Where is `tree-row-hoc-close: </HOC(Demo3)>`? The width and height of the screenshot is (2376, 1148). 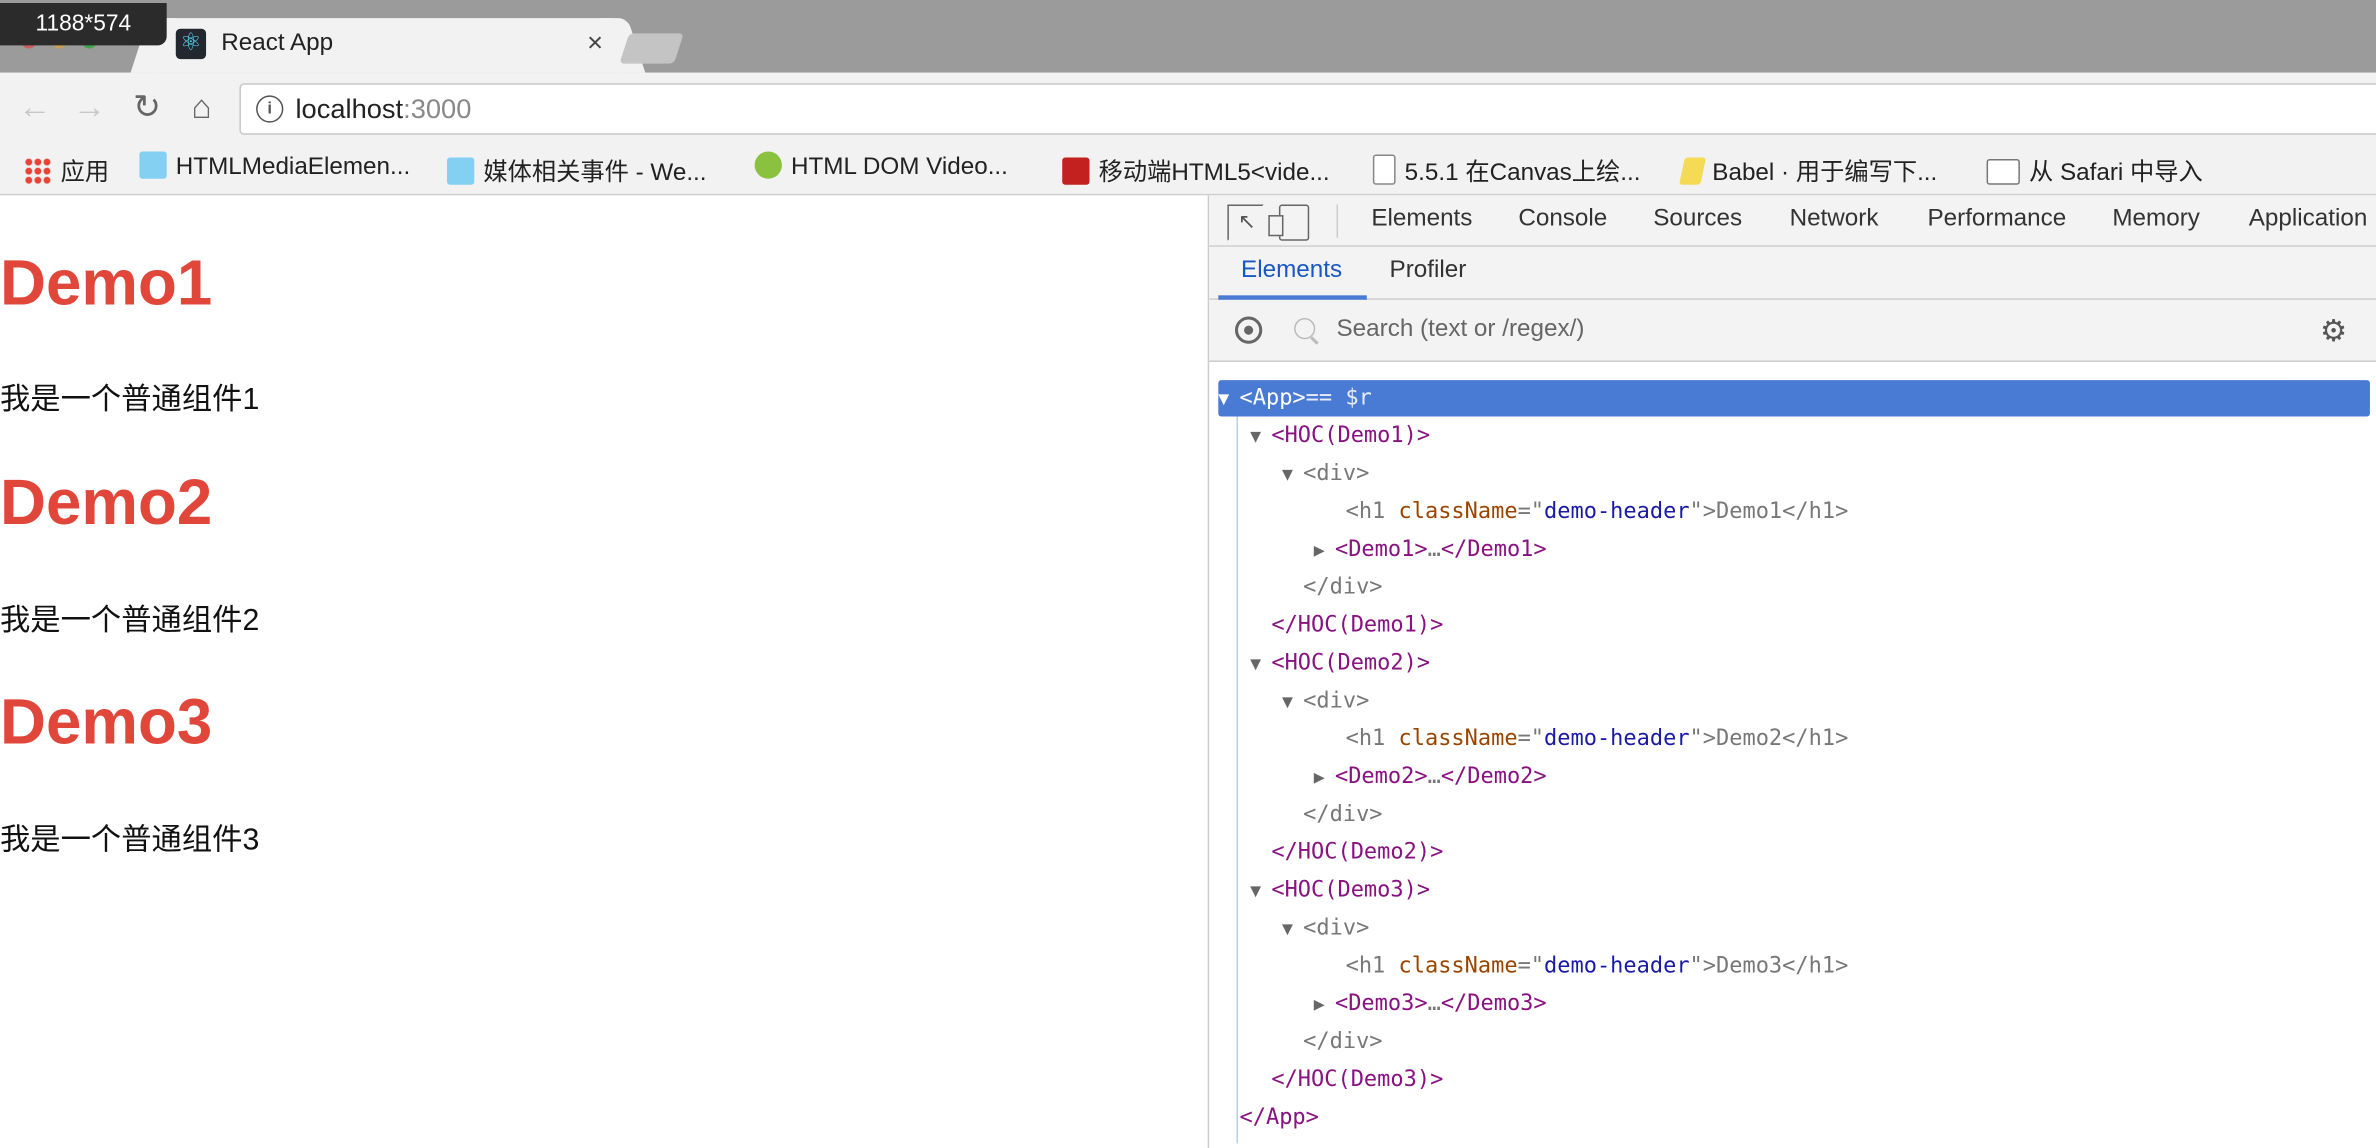
tree-row-hoc-close: </HOC(Demo3)> is located at coordinates (1357, 1080).